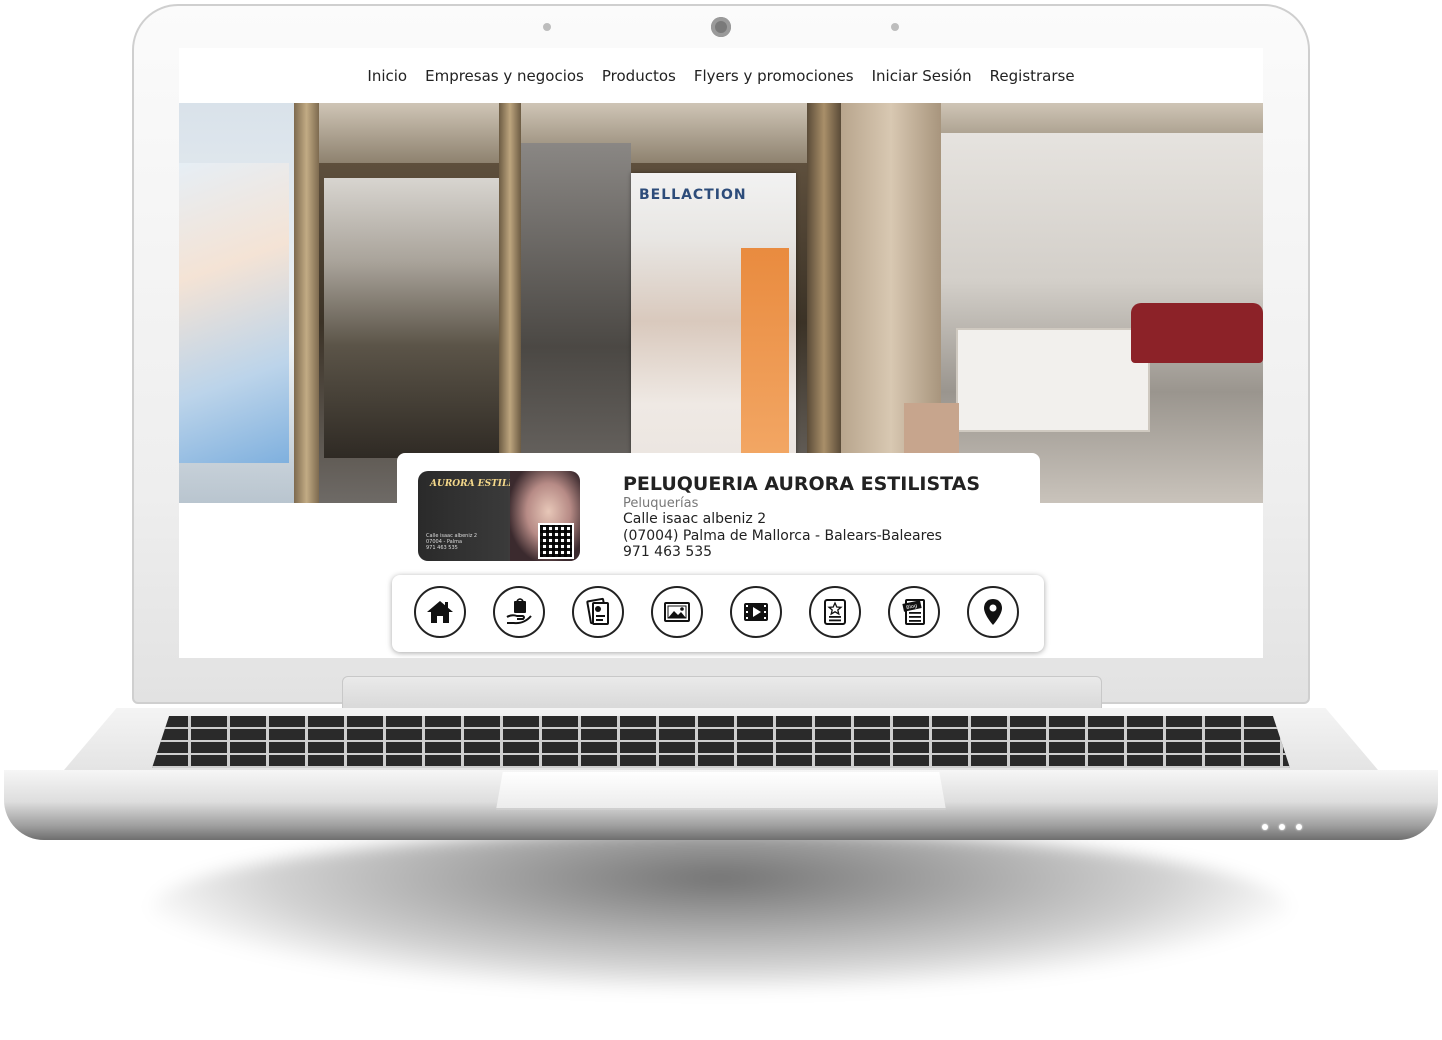  What do you see at coordinates (782, 552) in the screenshot?
I see `phone-number: 971 463 535` at bounding box center [782, 552].